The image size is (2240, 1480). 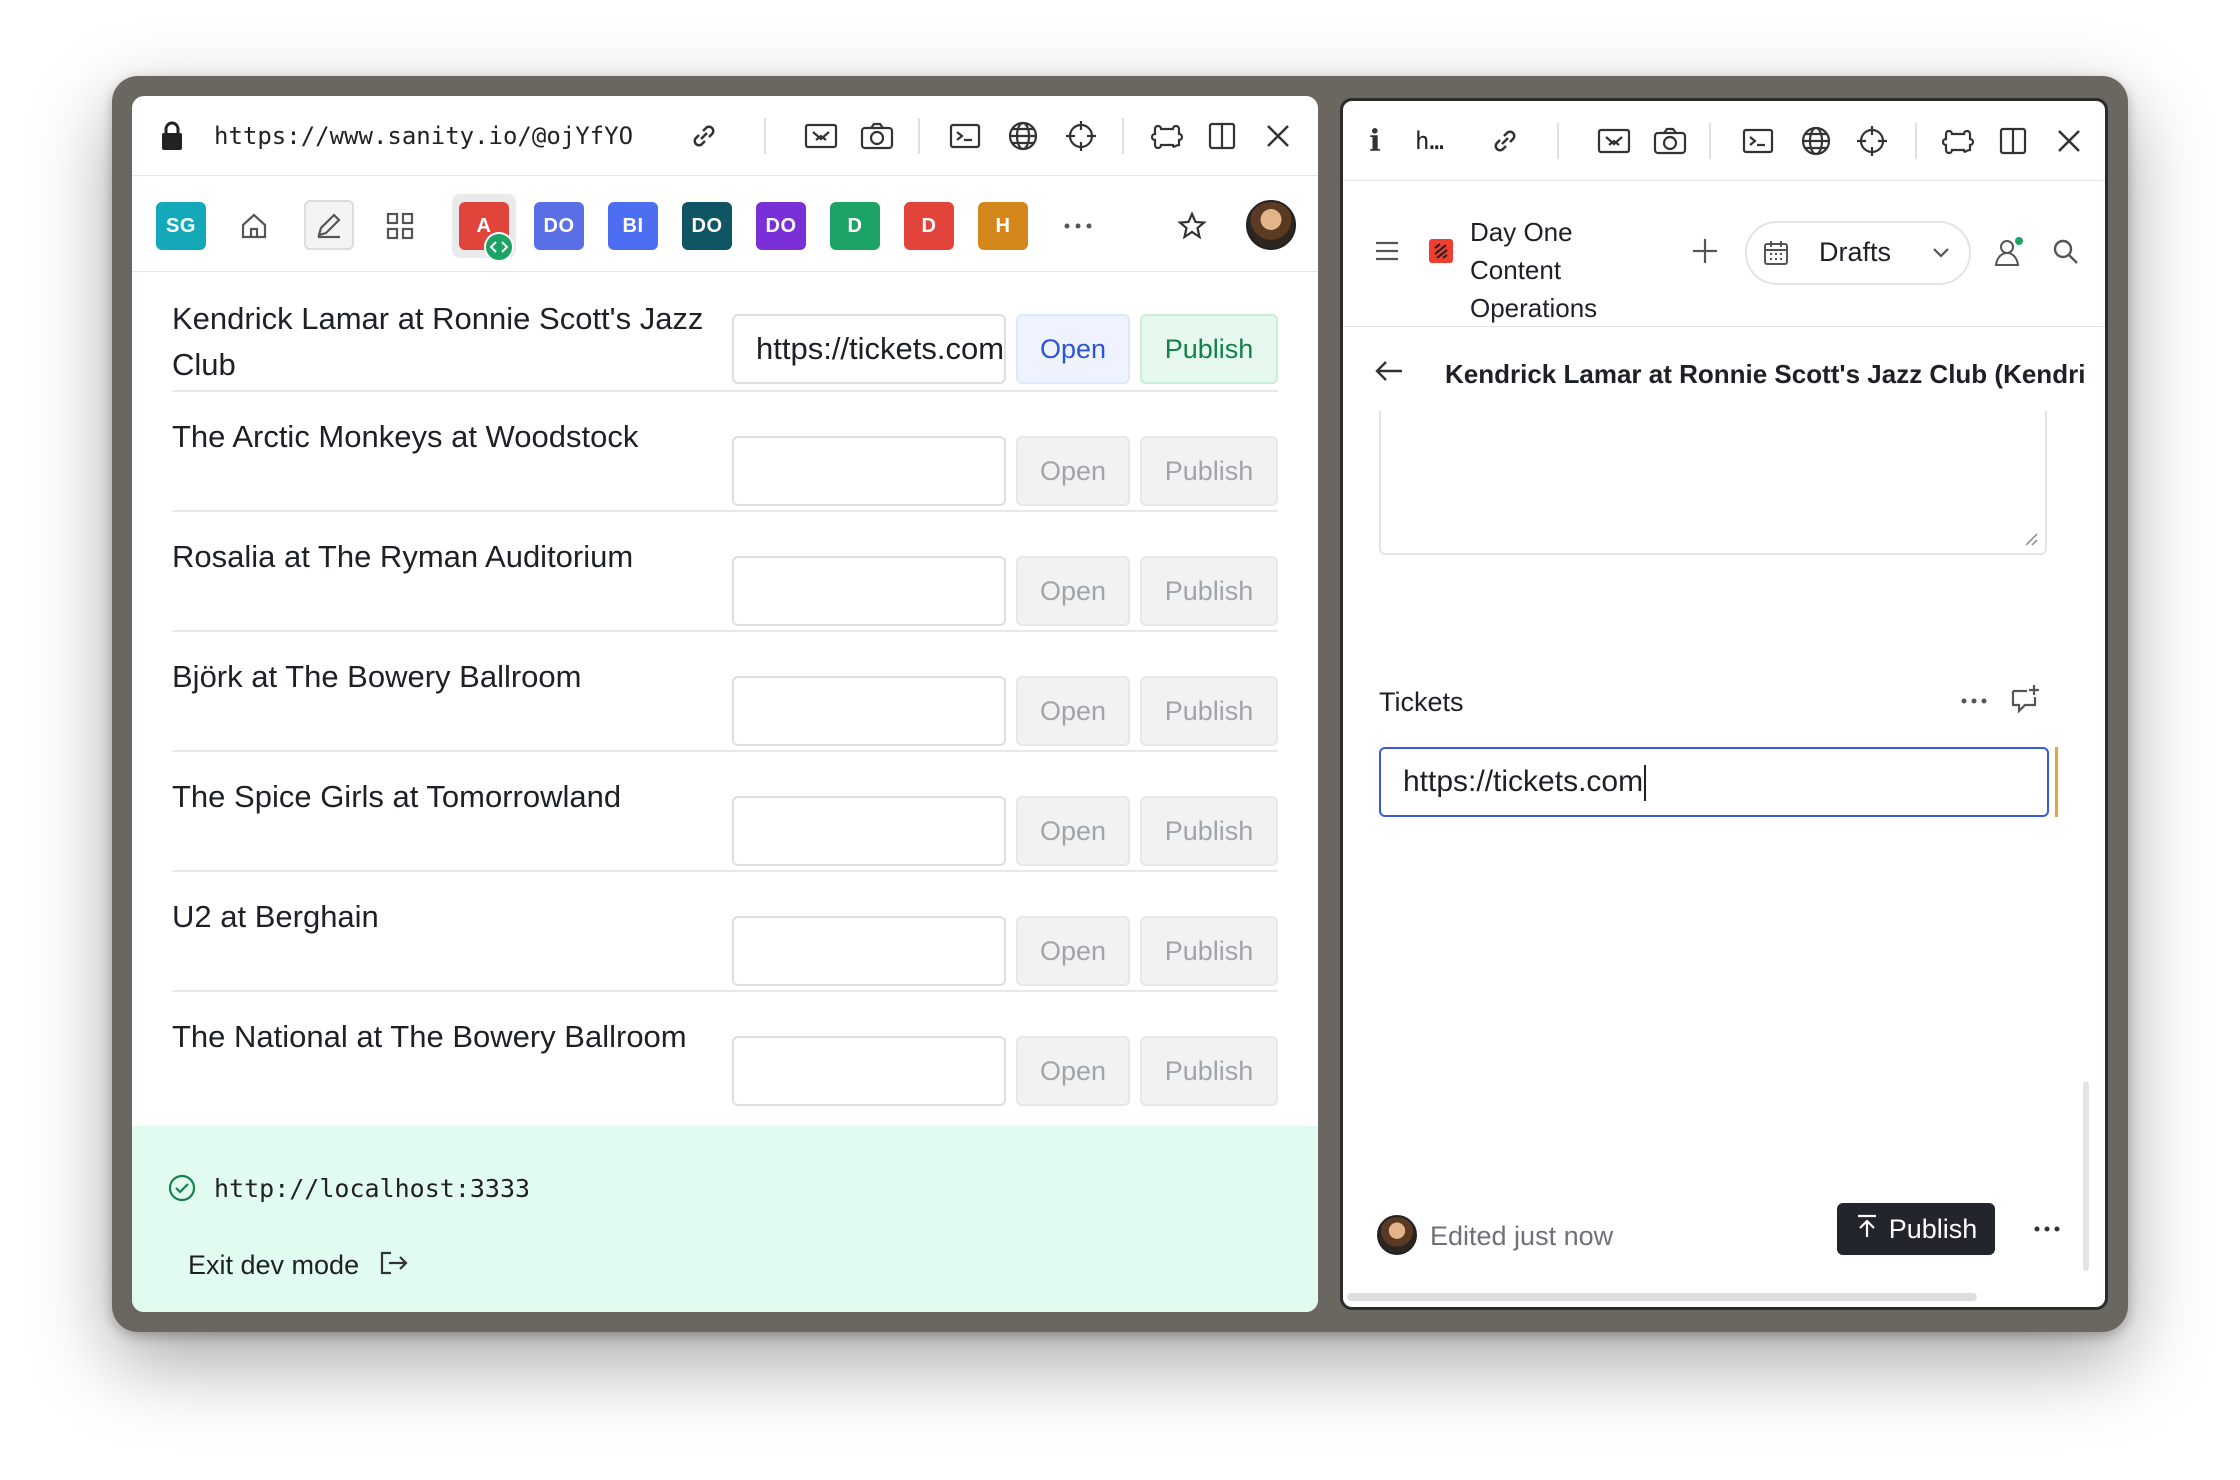 I want to click on dev-mode-icon, so click(x=499, y=247).